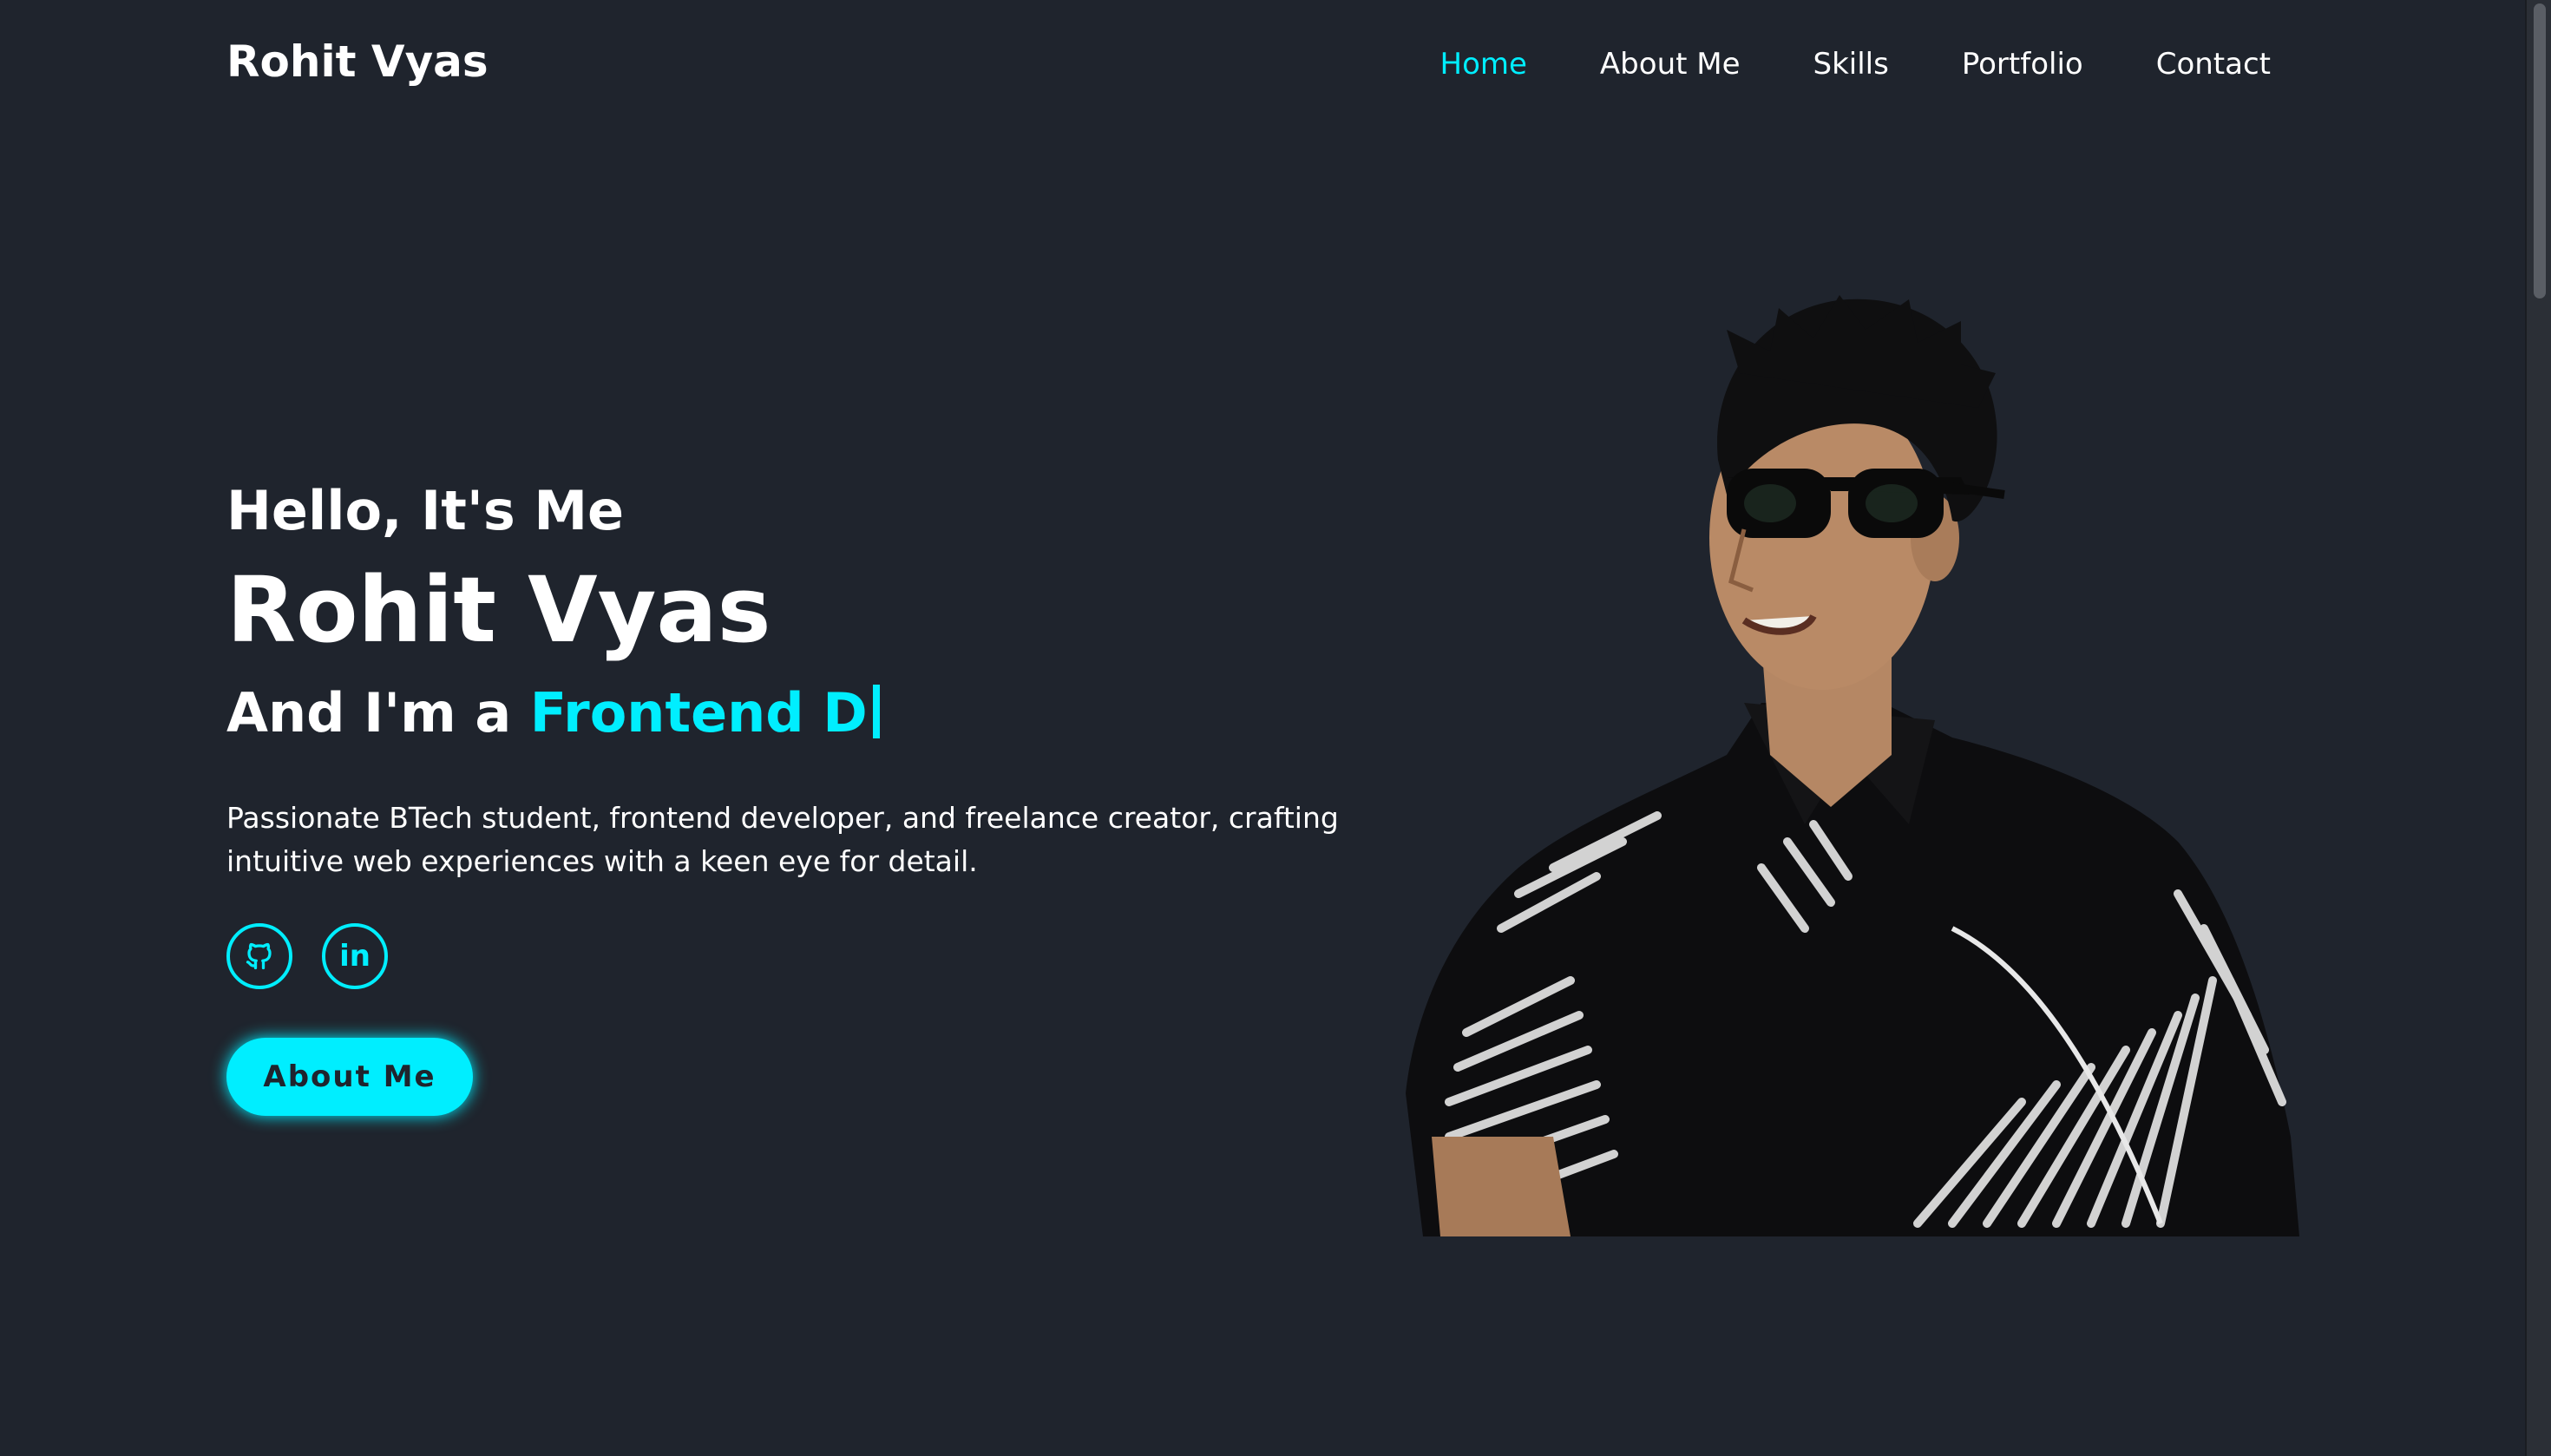 The height and width of the screenshot is (1456, 2551). What do you see at coordinates (2540, 150) in the screenshot?
I see `scrollbar-thumb` at bounding box center [2540, 150].